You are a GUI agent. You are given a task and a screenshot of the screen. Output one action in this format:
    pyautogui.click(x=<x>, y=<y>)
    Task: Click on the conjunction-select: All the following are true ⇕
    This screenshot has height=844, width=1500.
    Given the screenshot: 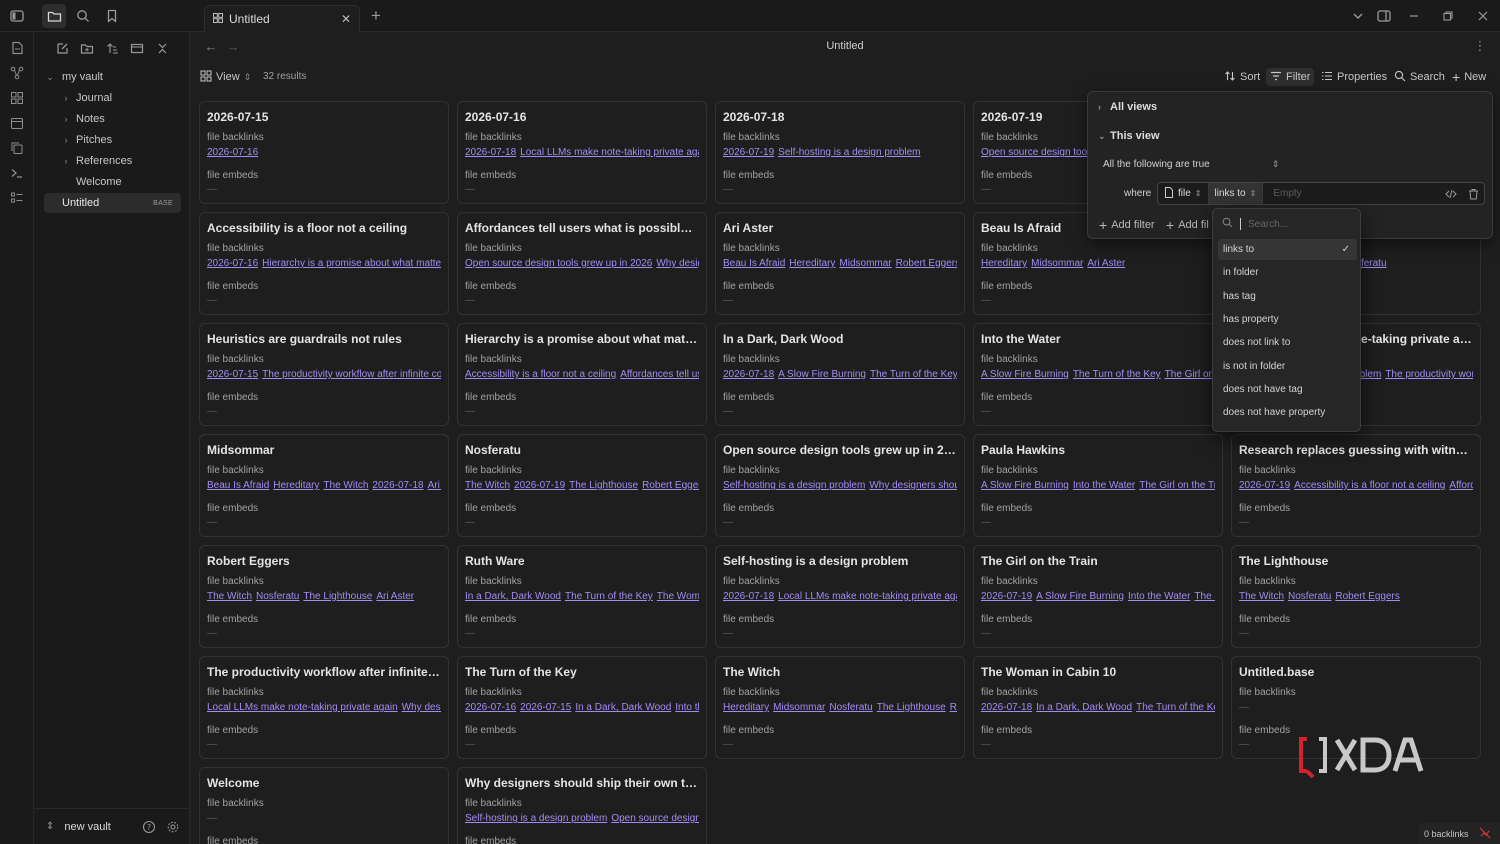 What is the action you would take?
    pyautogui.click(x=1191, y=164)
    